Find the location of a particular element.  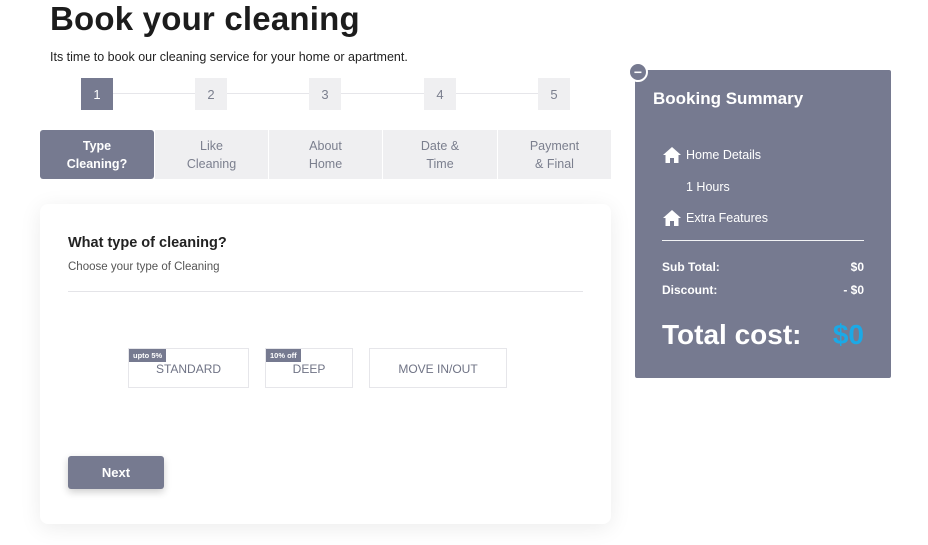

tab-type-cleaning: Type Cleaning? is located at coordinates (97, 154).